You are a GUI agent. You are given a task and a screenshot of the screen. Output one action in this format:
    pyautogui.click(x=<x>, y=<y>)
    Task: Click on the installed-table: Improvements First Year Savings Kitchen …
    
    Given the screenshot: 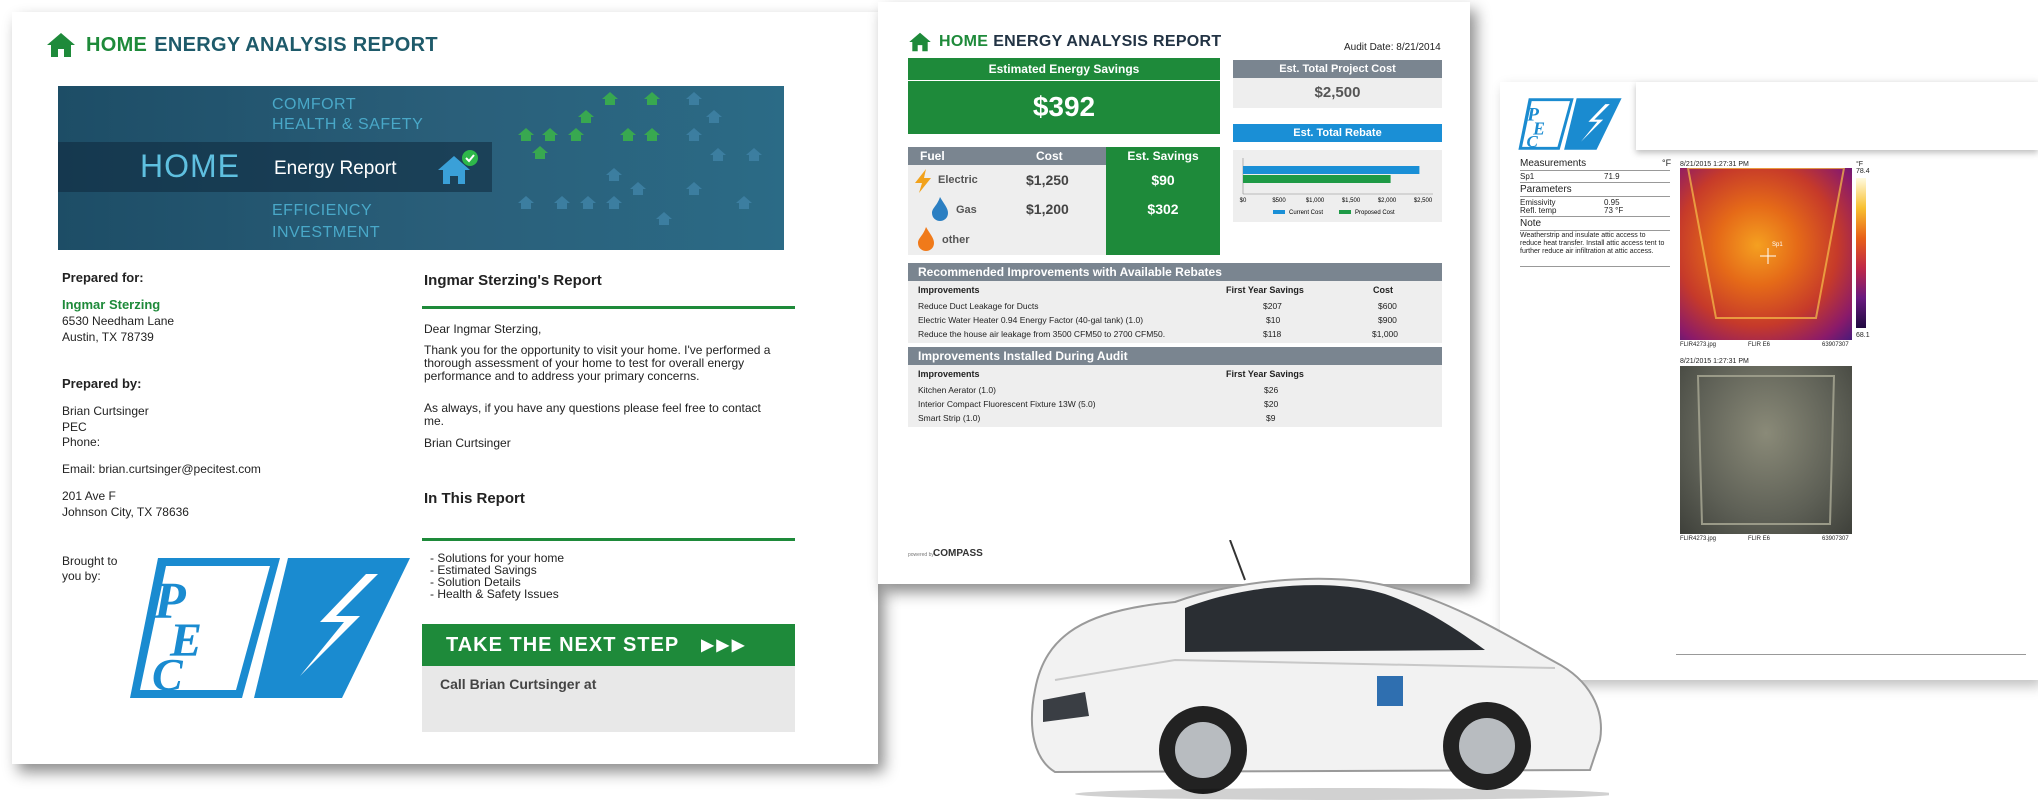 What is the action you would take?
    pyautogui.click(x=1175, y=396)
    